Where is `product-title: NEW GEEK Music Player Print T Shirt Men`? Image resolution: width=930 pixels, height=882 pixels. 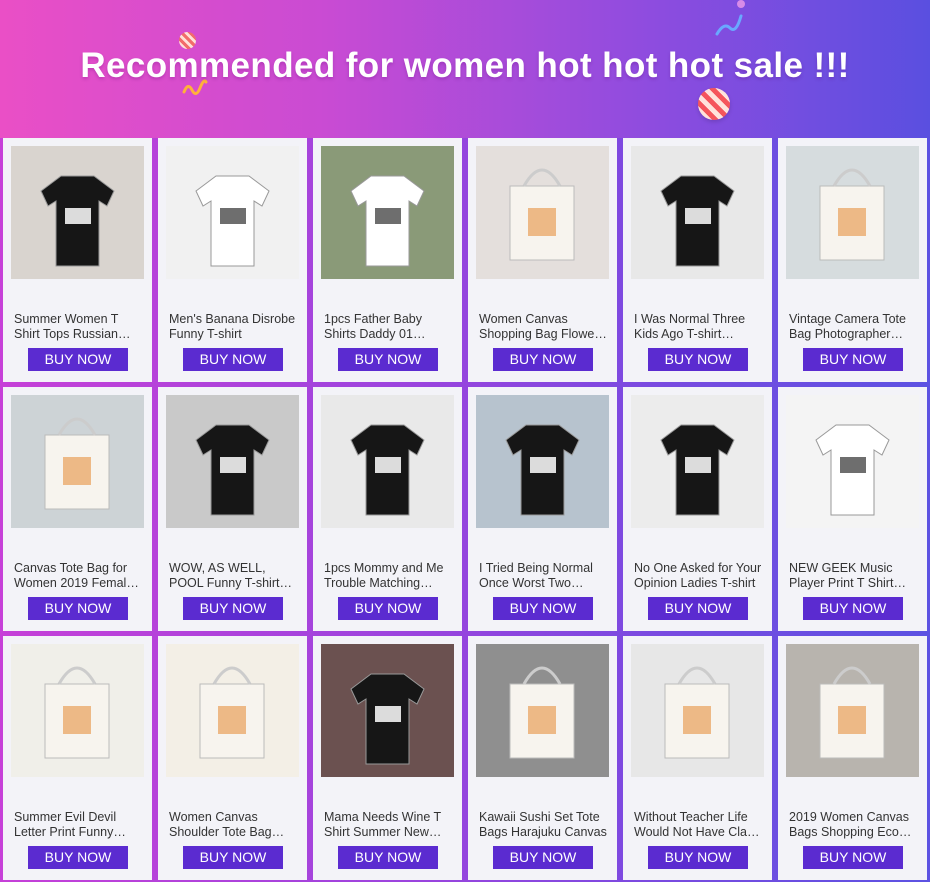
product-title: NEW GEEK Music Player Print T Shirt Men is located at coordinates (853, 576).